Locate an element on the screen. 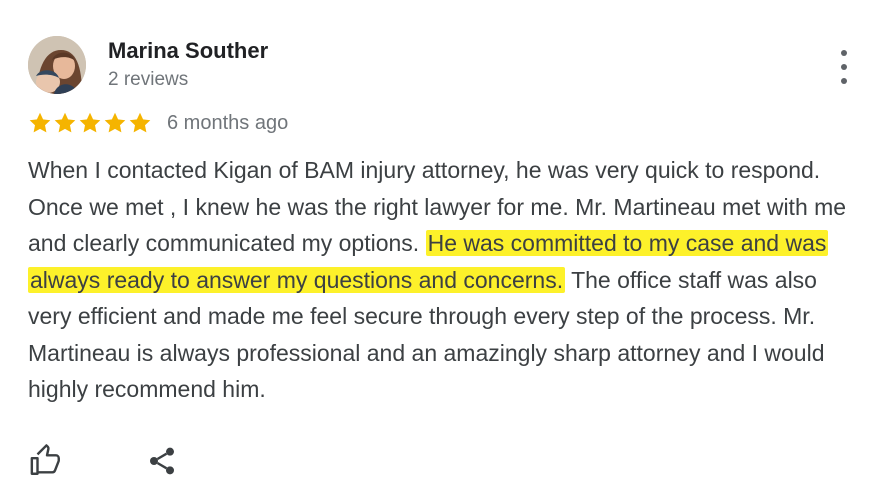 The height and width of the screenshot is (488, 874). avatar-photo is located at coordinates (57, 65).